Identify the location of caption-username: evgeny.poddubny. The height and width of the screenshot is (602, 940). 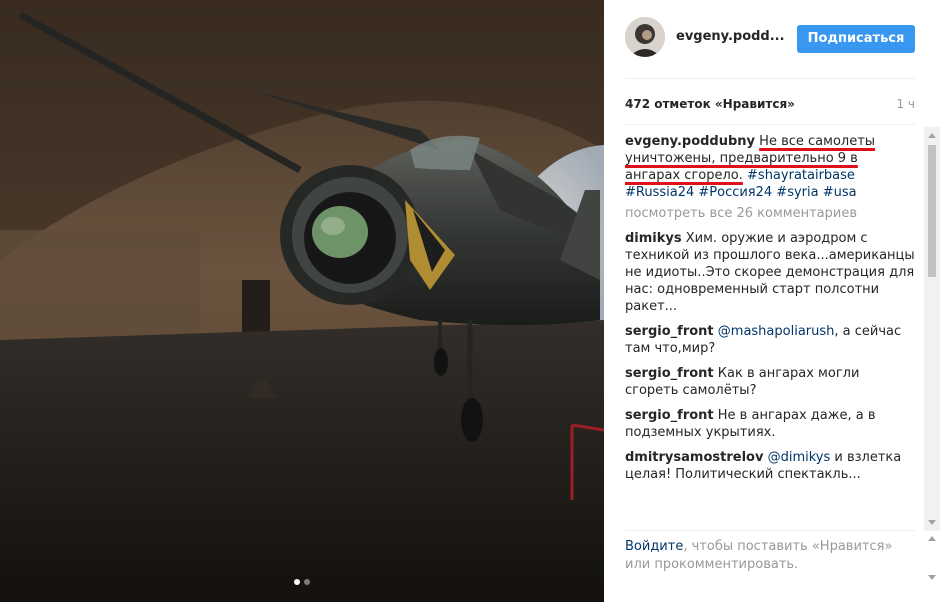
(690, 141).